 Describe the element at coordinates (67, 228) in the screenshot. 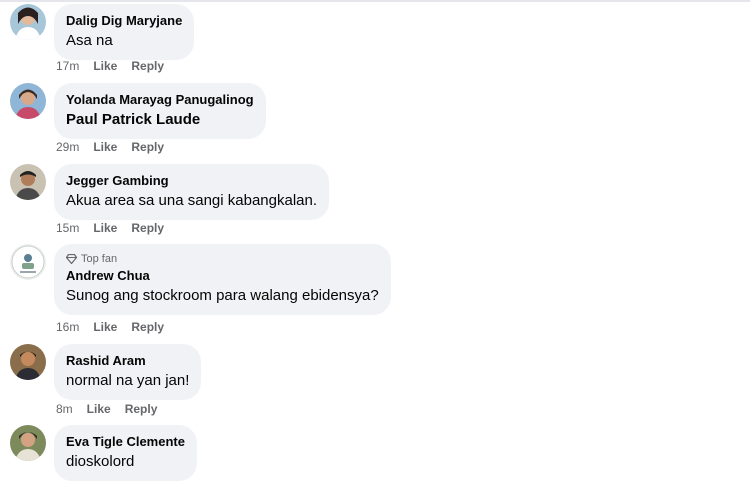

I see `comment-timestamp: 15m` at that location.